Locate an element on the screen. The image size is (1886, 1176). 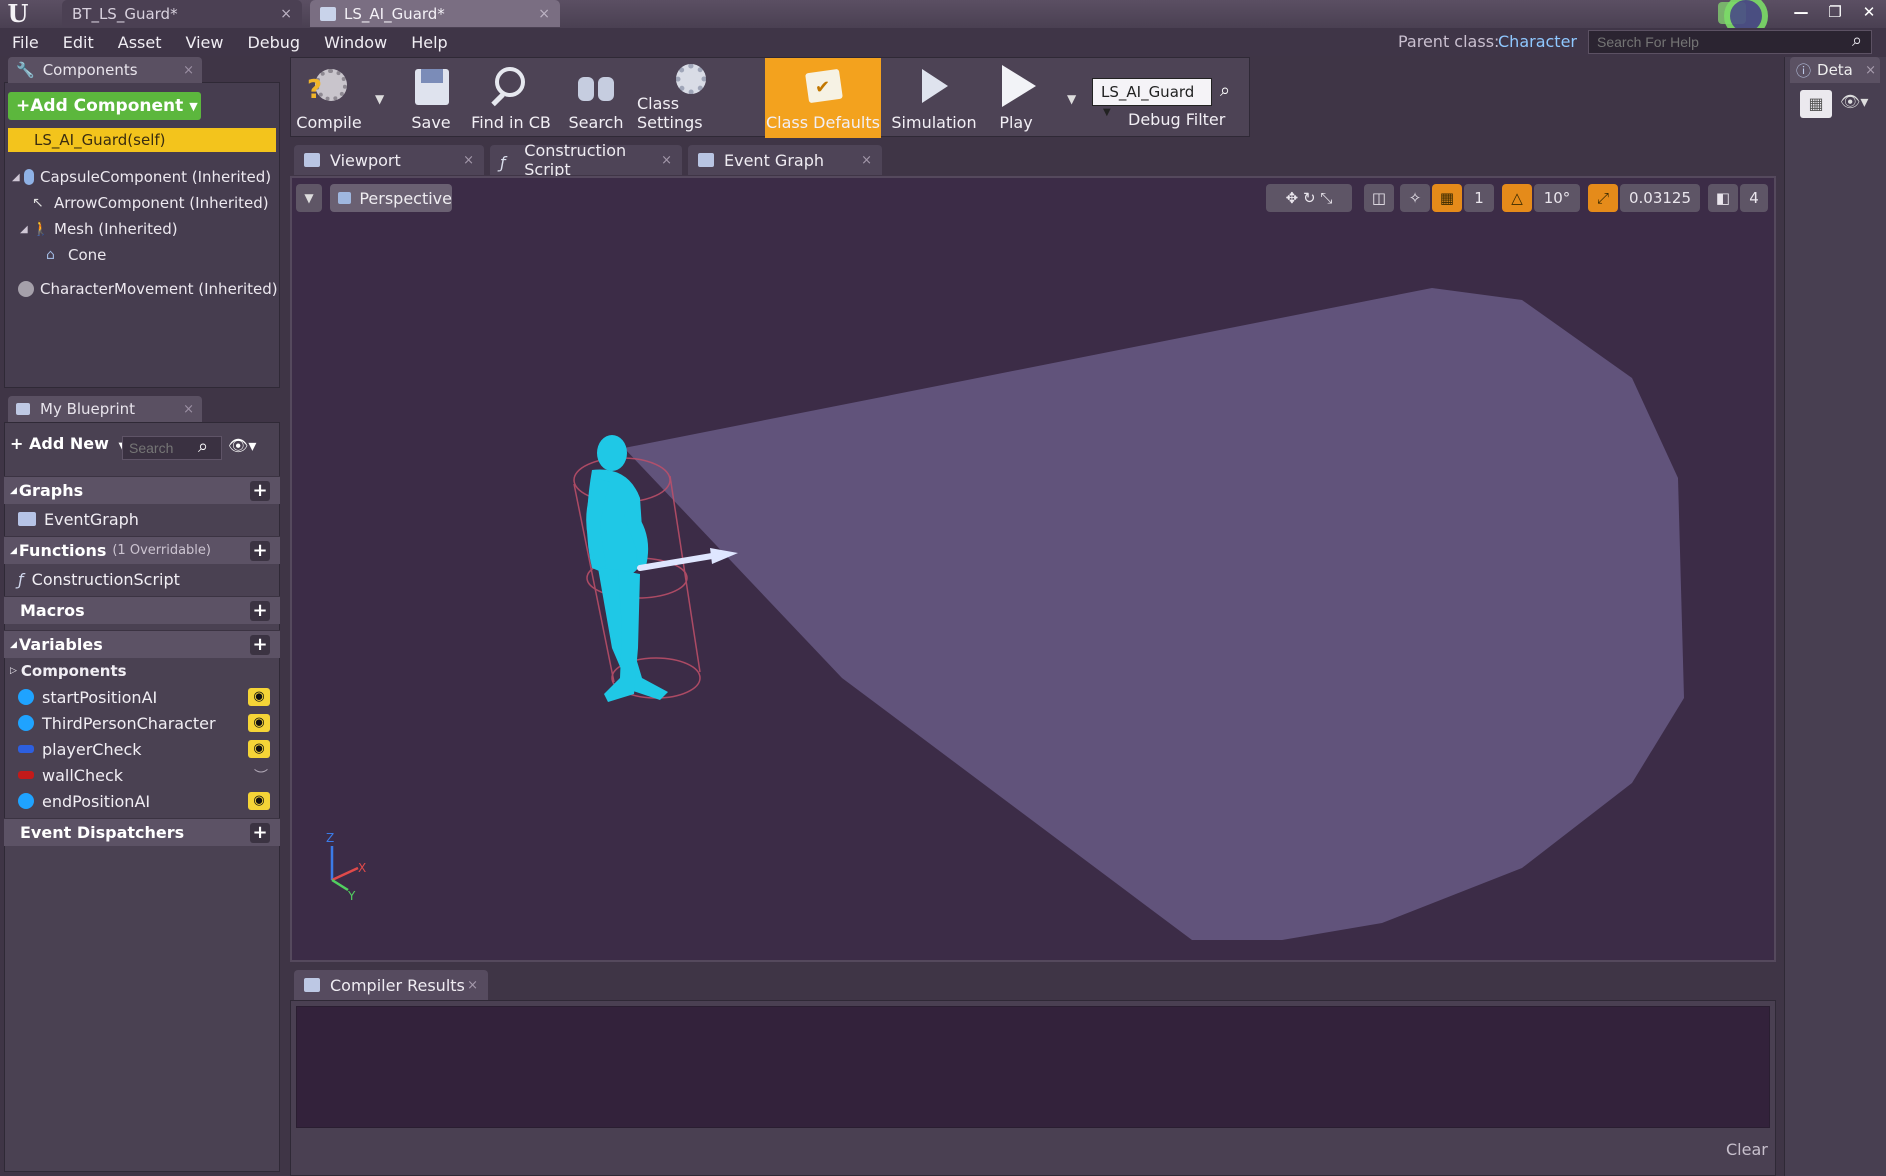
help-search-input is located at coordinates (1730, 42).